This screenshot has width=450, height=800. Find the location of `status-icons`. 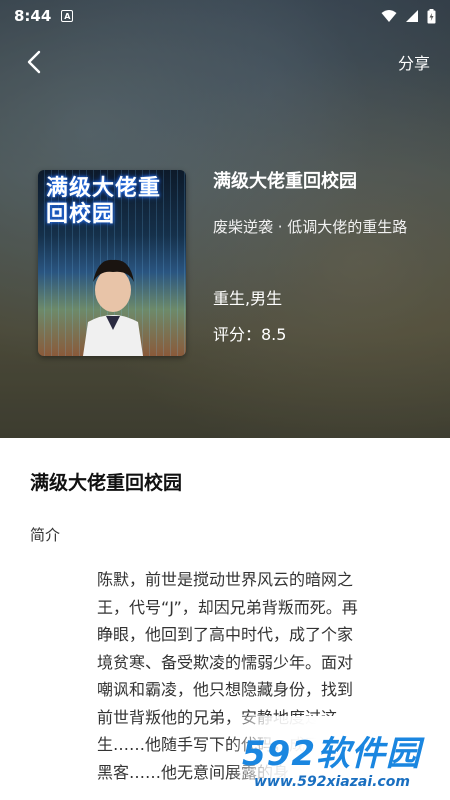

status-icons is located at coordinates (408, 16).